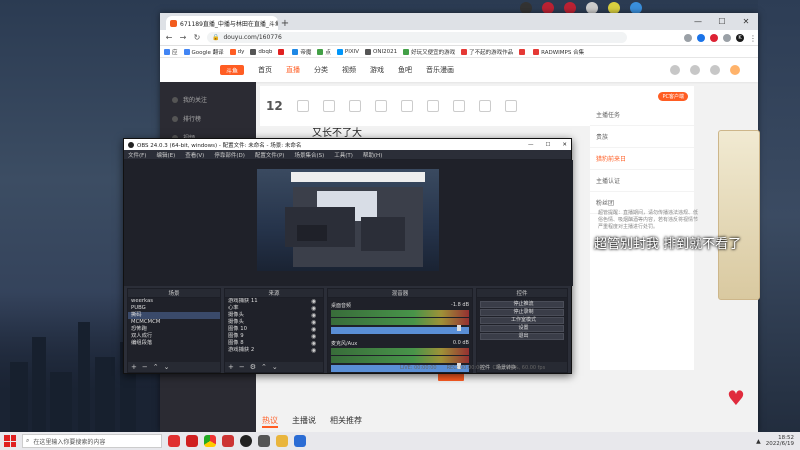 This screenshot has width=800, height=450. Describe the element at coordinates (174, 315) in the screenshot. I see `scene-item: 撕码` at that location.